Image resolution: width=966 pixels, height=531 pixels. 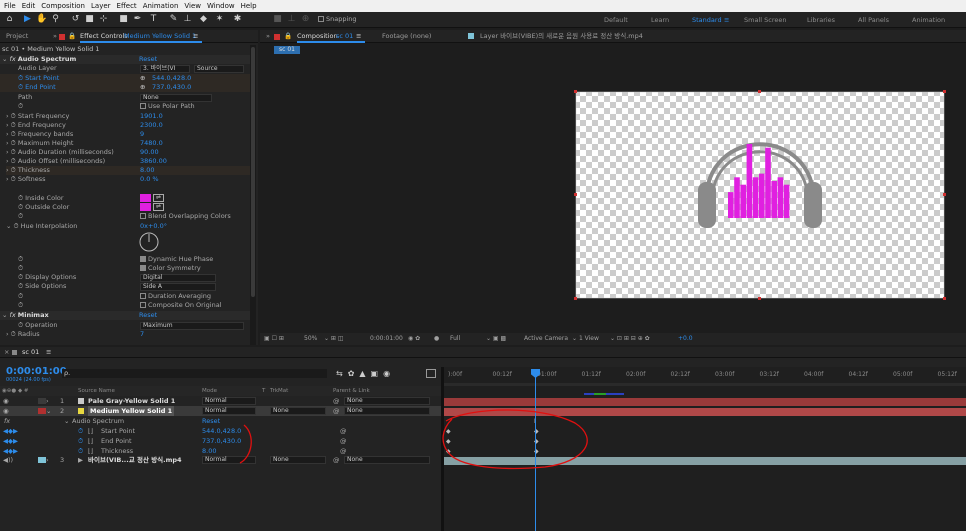 What do you see at coordinates (944, 298) in the screenshot?
I see `handle-bottom-right` at bounding box center [944, 298].